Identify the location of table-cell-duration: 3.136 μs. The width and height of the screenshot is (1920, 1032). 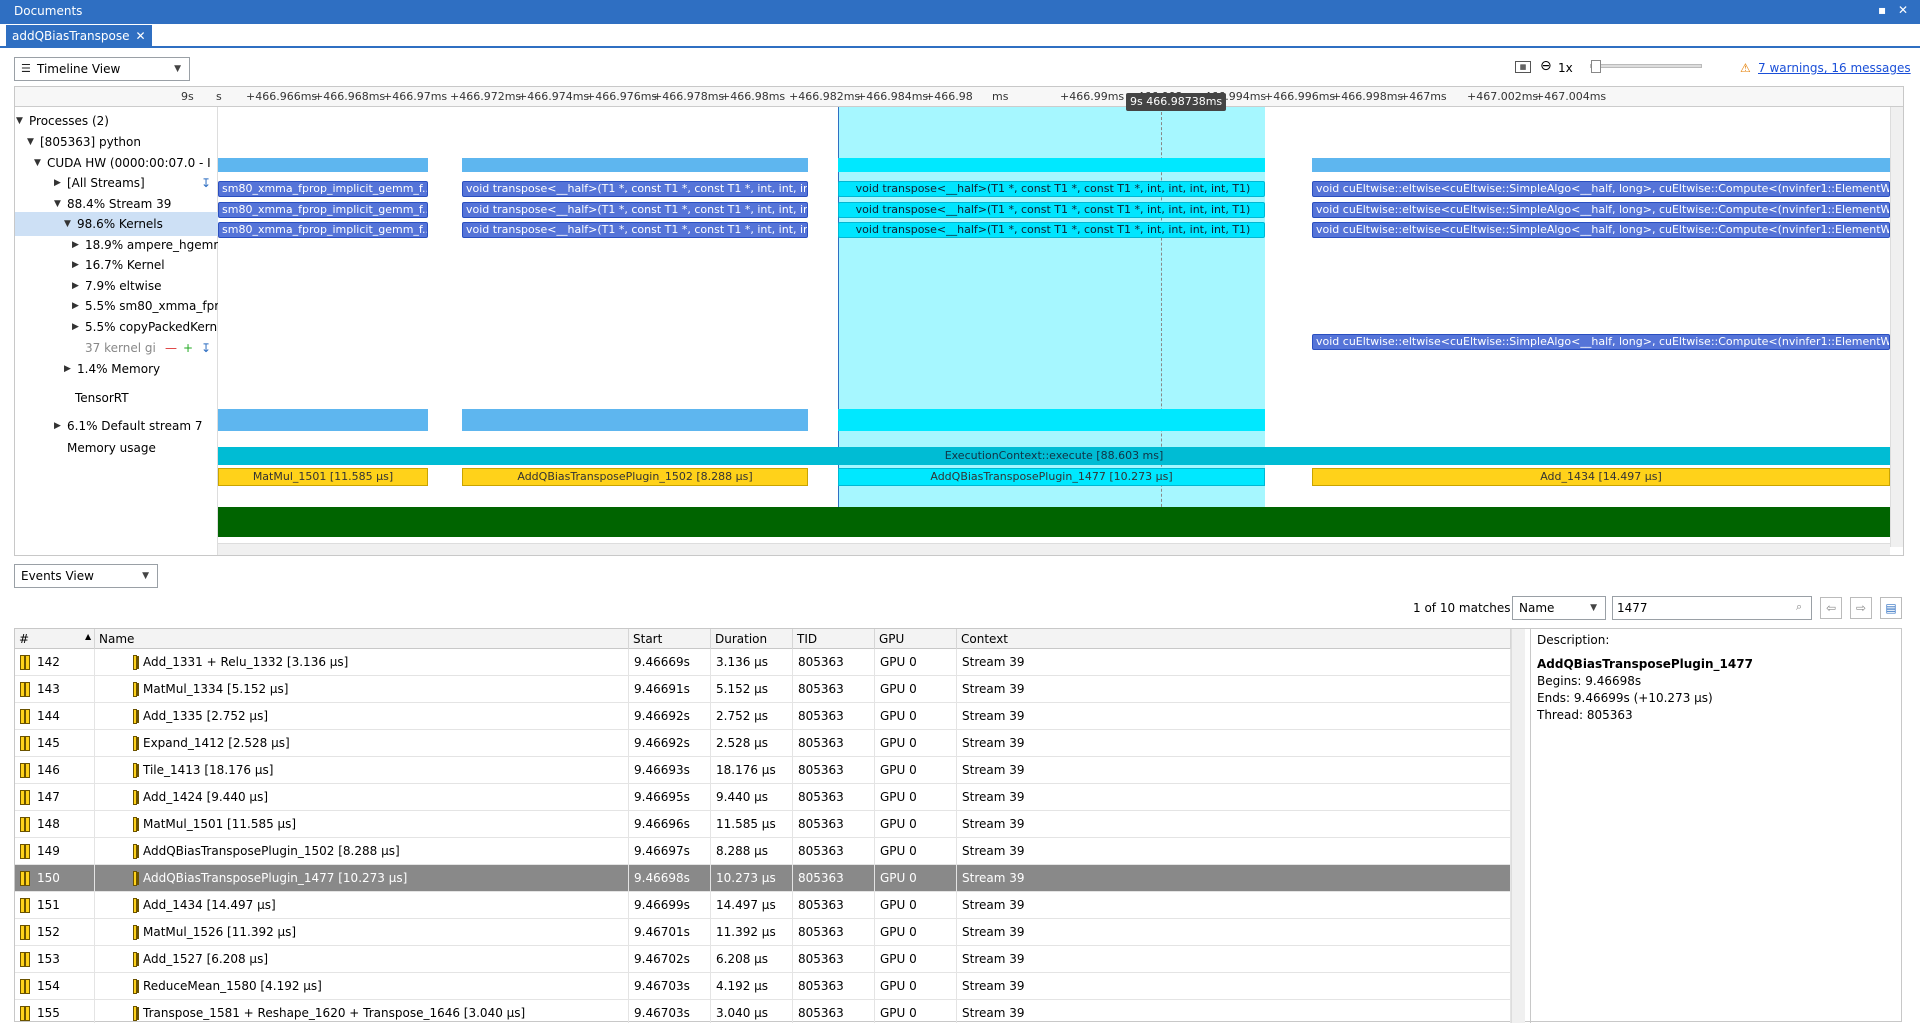
(752, 662).